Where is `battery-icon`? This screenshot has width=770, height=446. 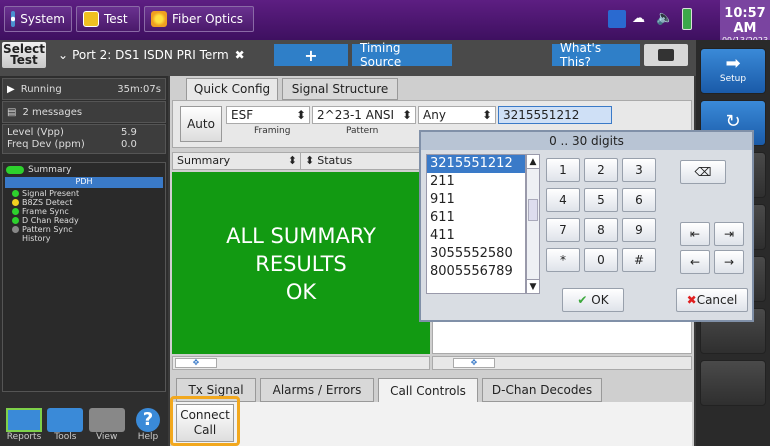
battery-icon is located at coordinates (687, 19).